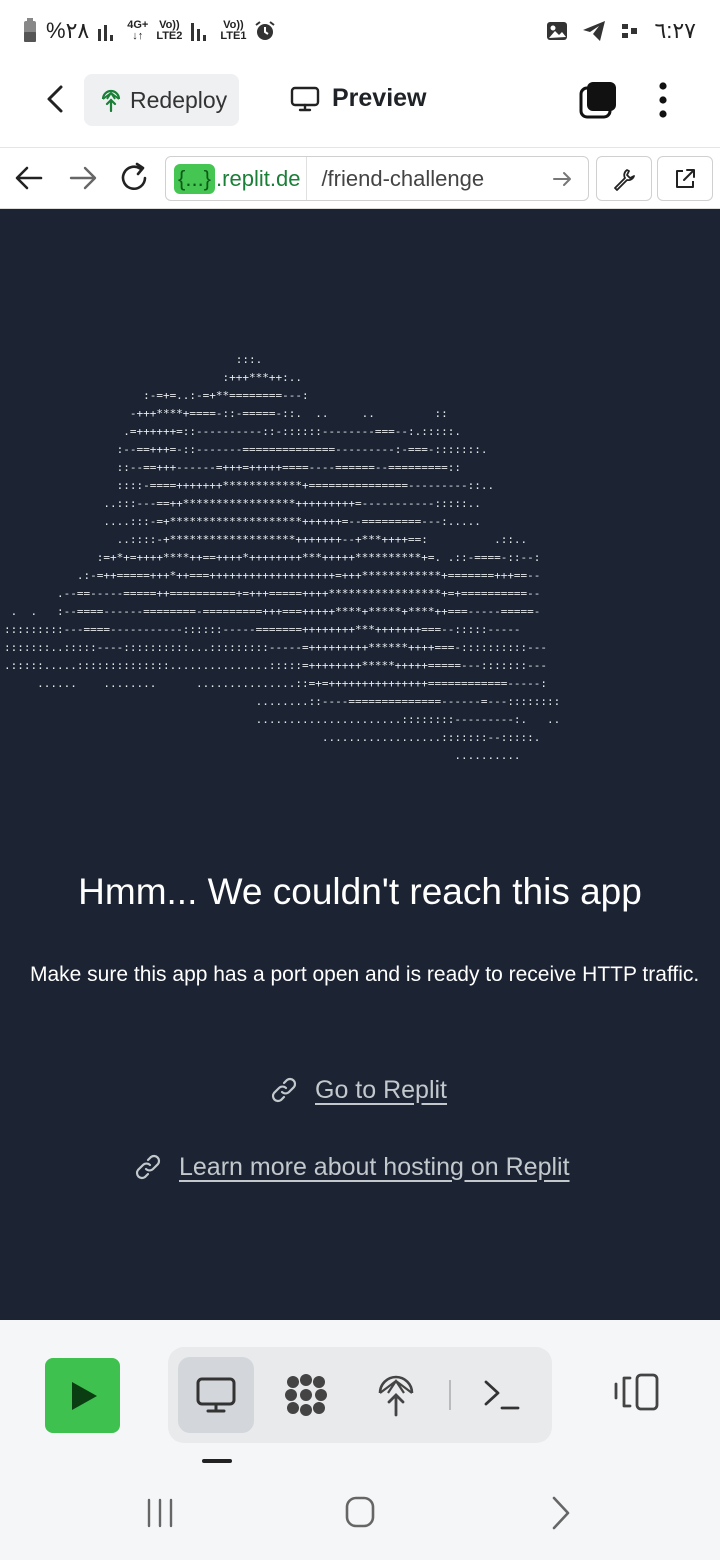  I want to click on open-new-tab-button, so click(685, 178).